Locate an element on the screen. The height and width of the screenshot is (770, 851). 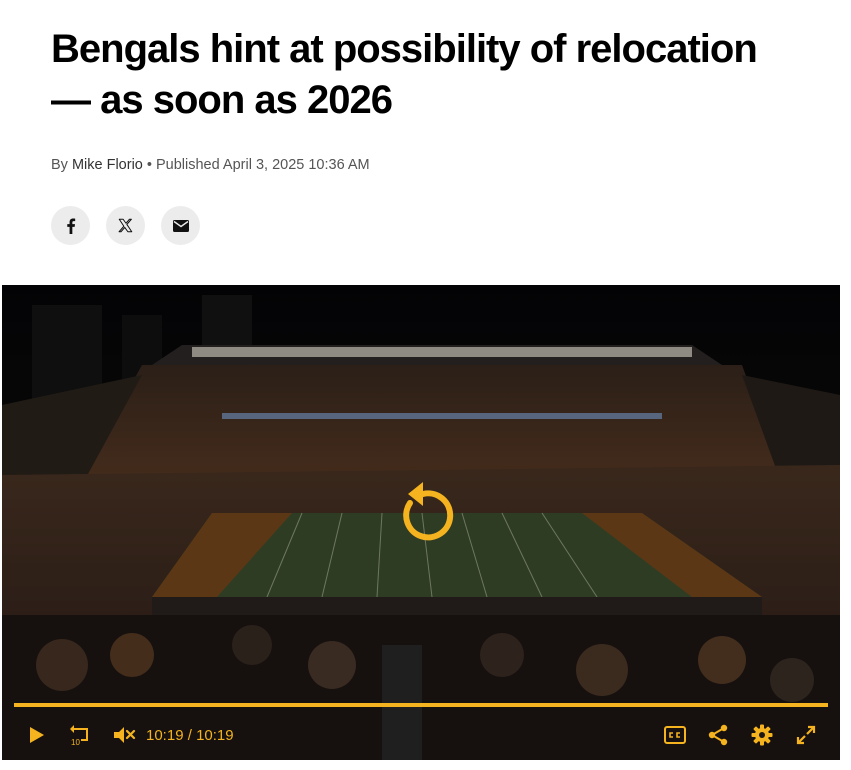
share-facebook-button is located at coordinates (70, 225).